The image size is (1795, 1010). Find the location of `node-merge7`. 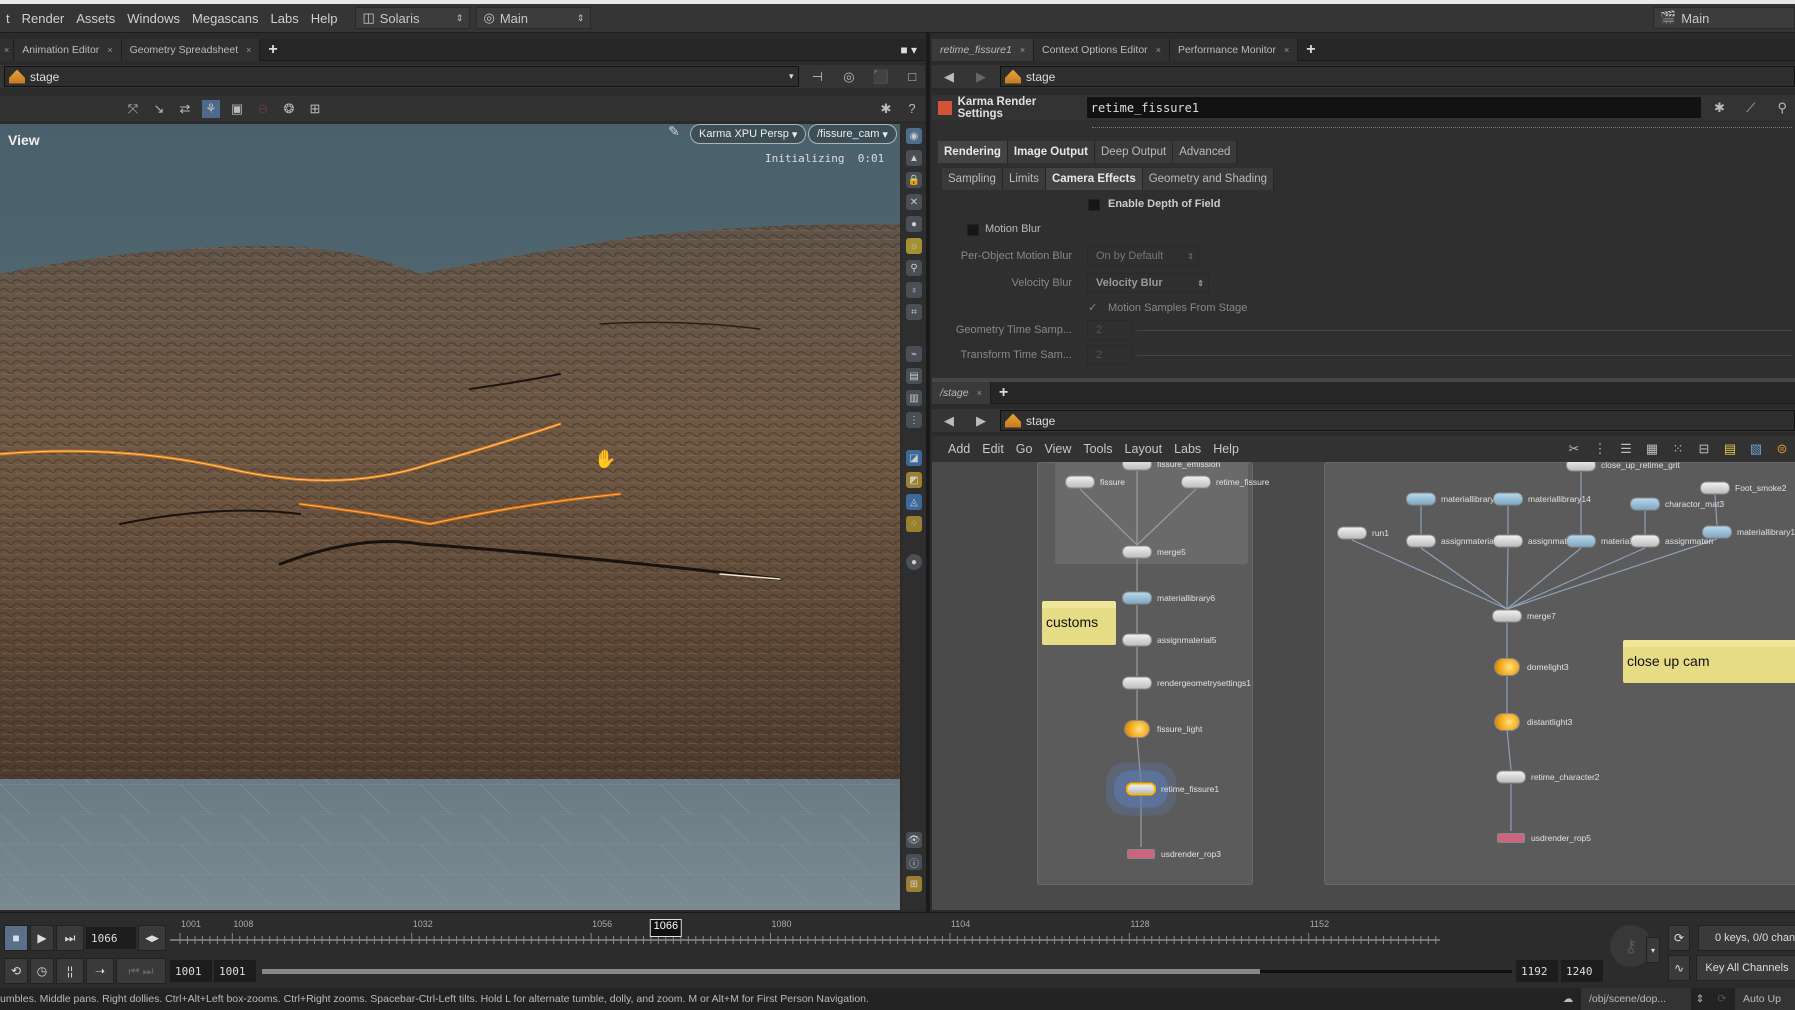

node-merge7 is located at coordinates (1507, 616).